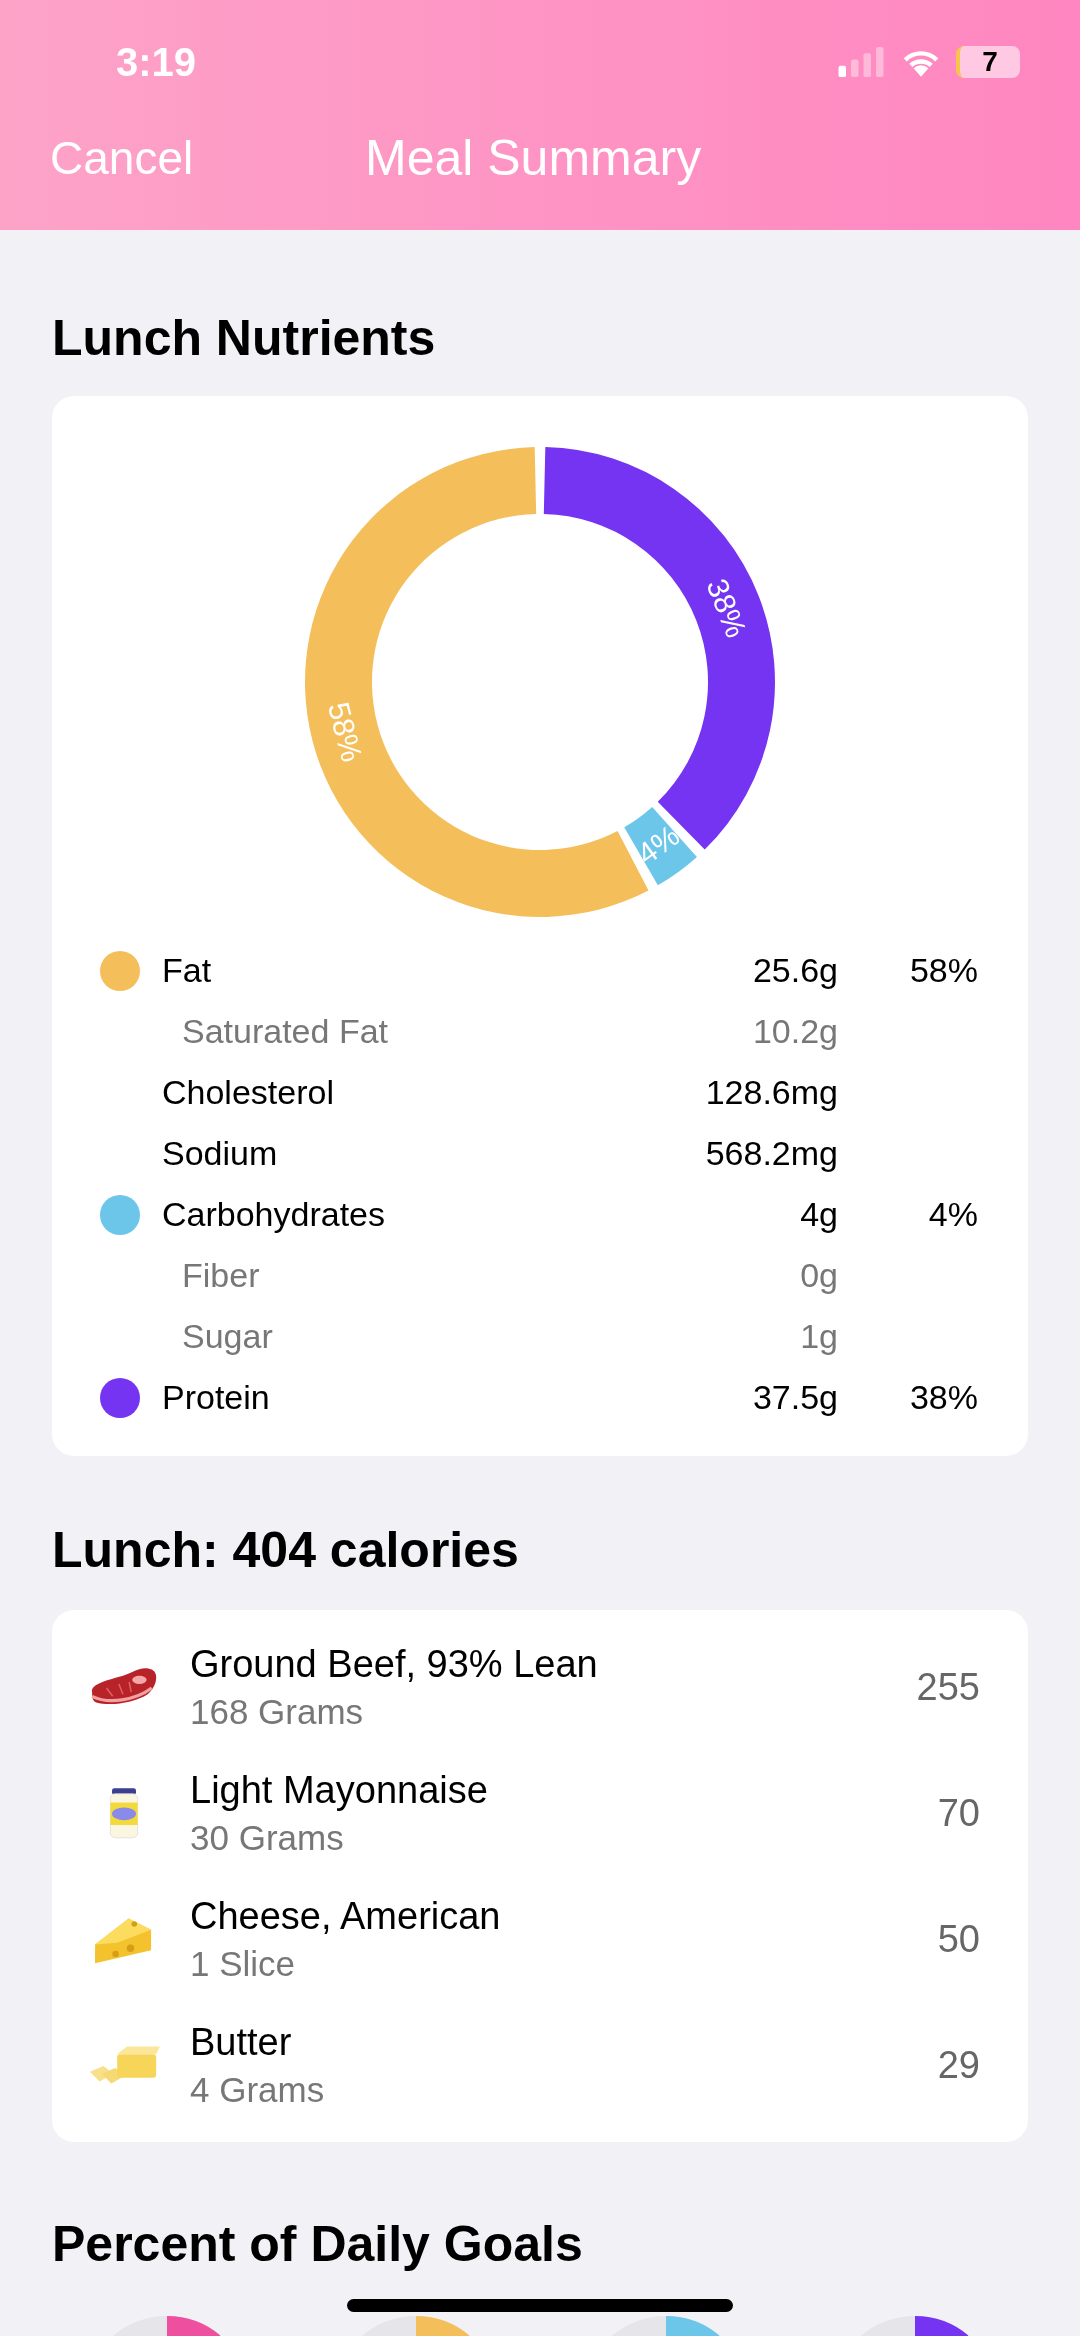  Describe the element at coordinates (221, 1275) in the screenshot. I see `nutrient-name: Fiber` at that location.